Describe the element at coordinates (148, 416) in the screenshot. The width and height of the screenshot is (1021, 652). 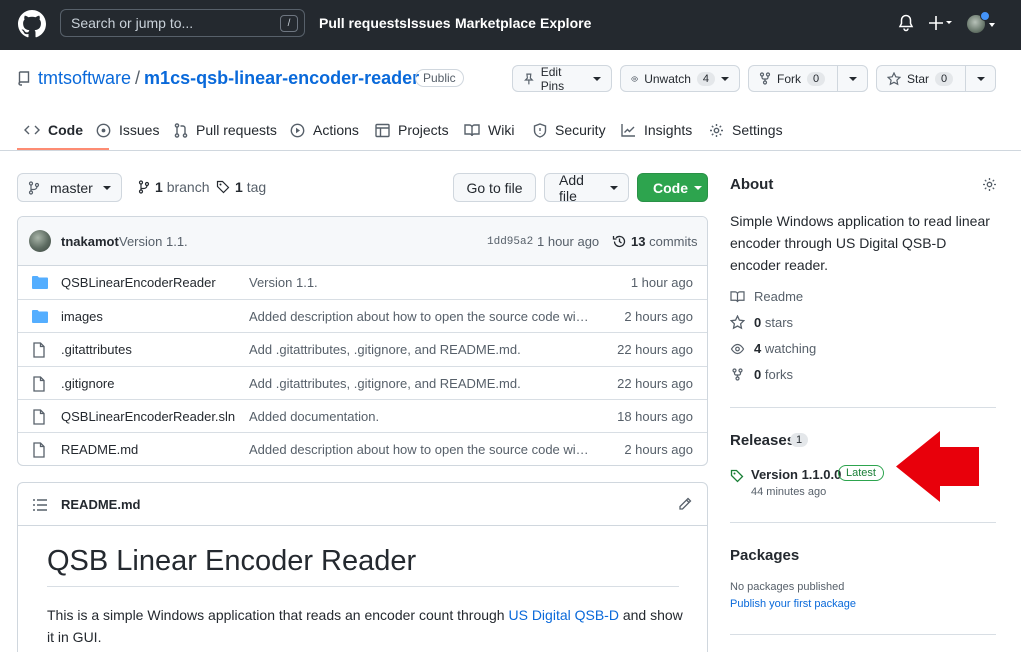
I see `file-name-link: QSBLinearEncoderReader.sln` at that location.